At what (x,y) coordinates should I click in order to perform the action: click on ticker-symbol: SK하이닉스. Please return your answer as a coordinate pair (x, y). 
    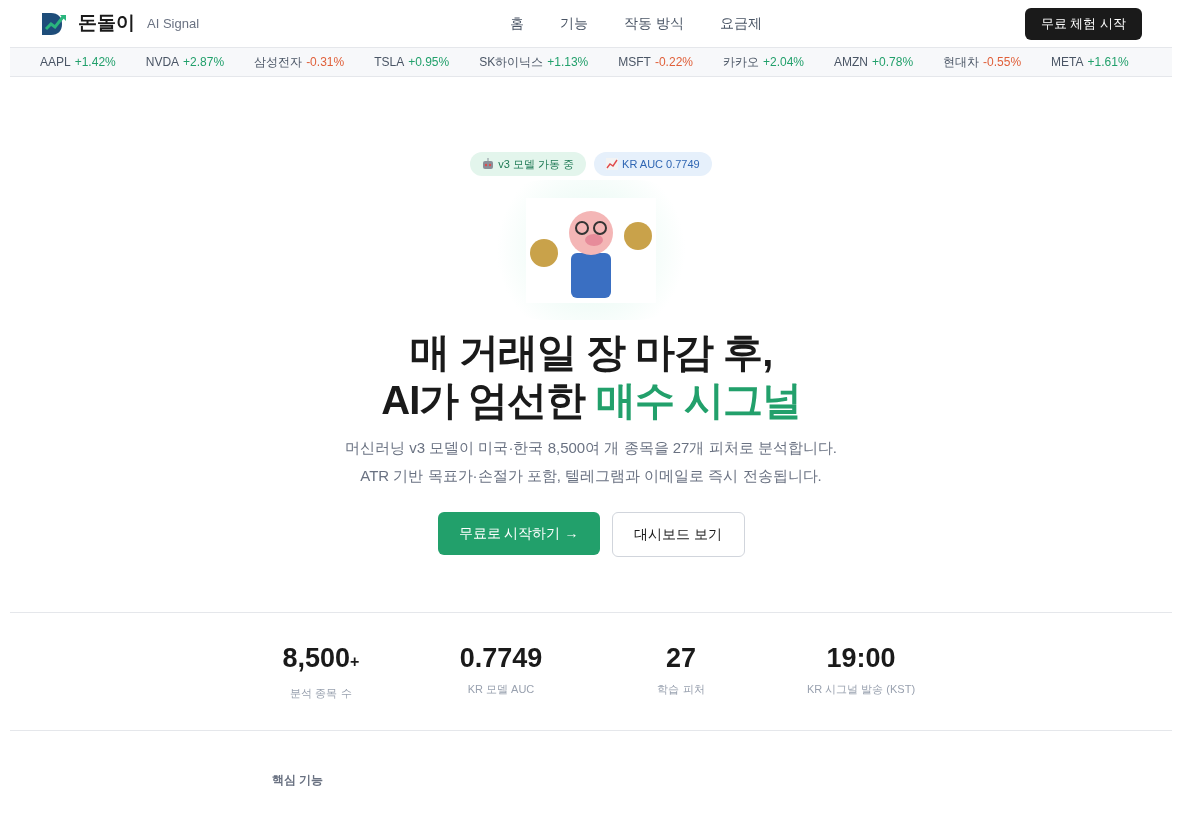
    Looking at the image, I should click on (511, 62).